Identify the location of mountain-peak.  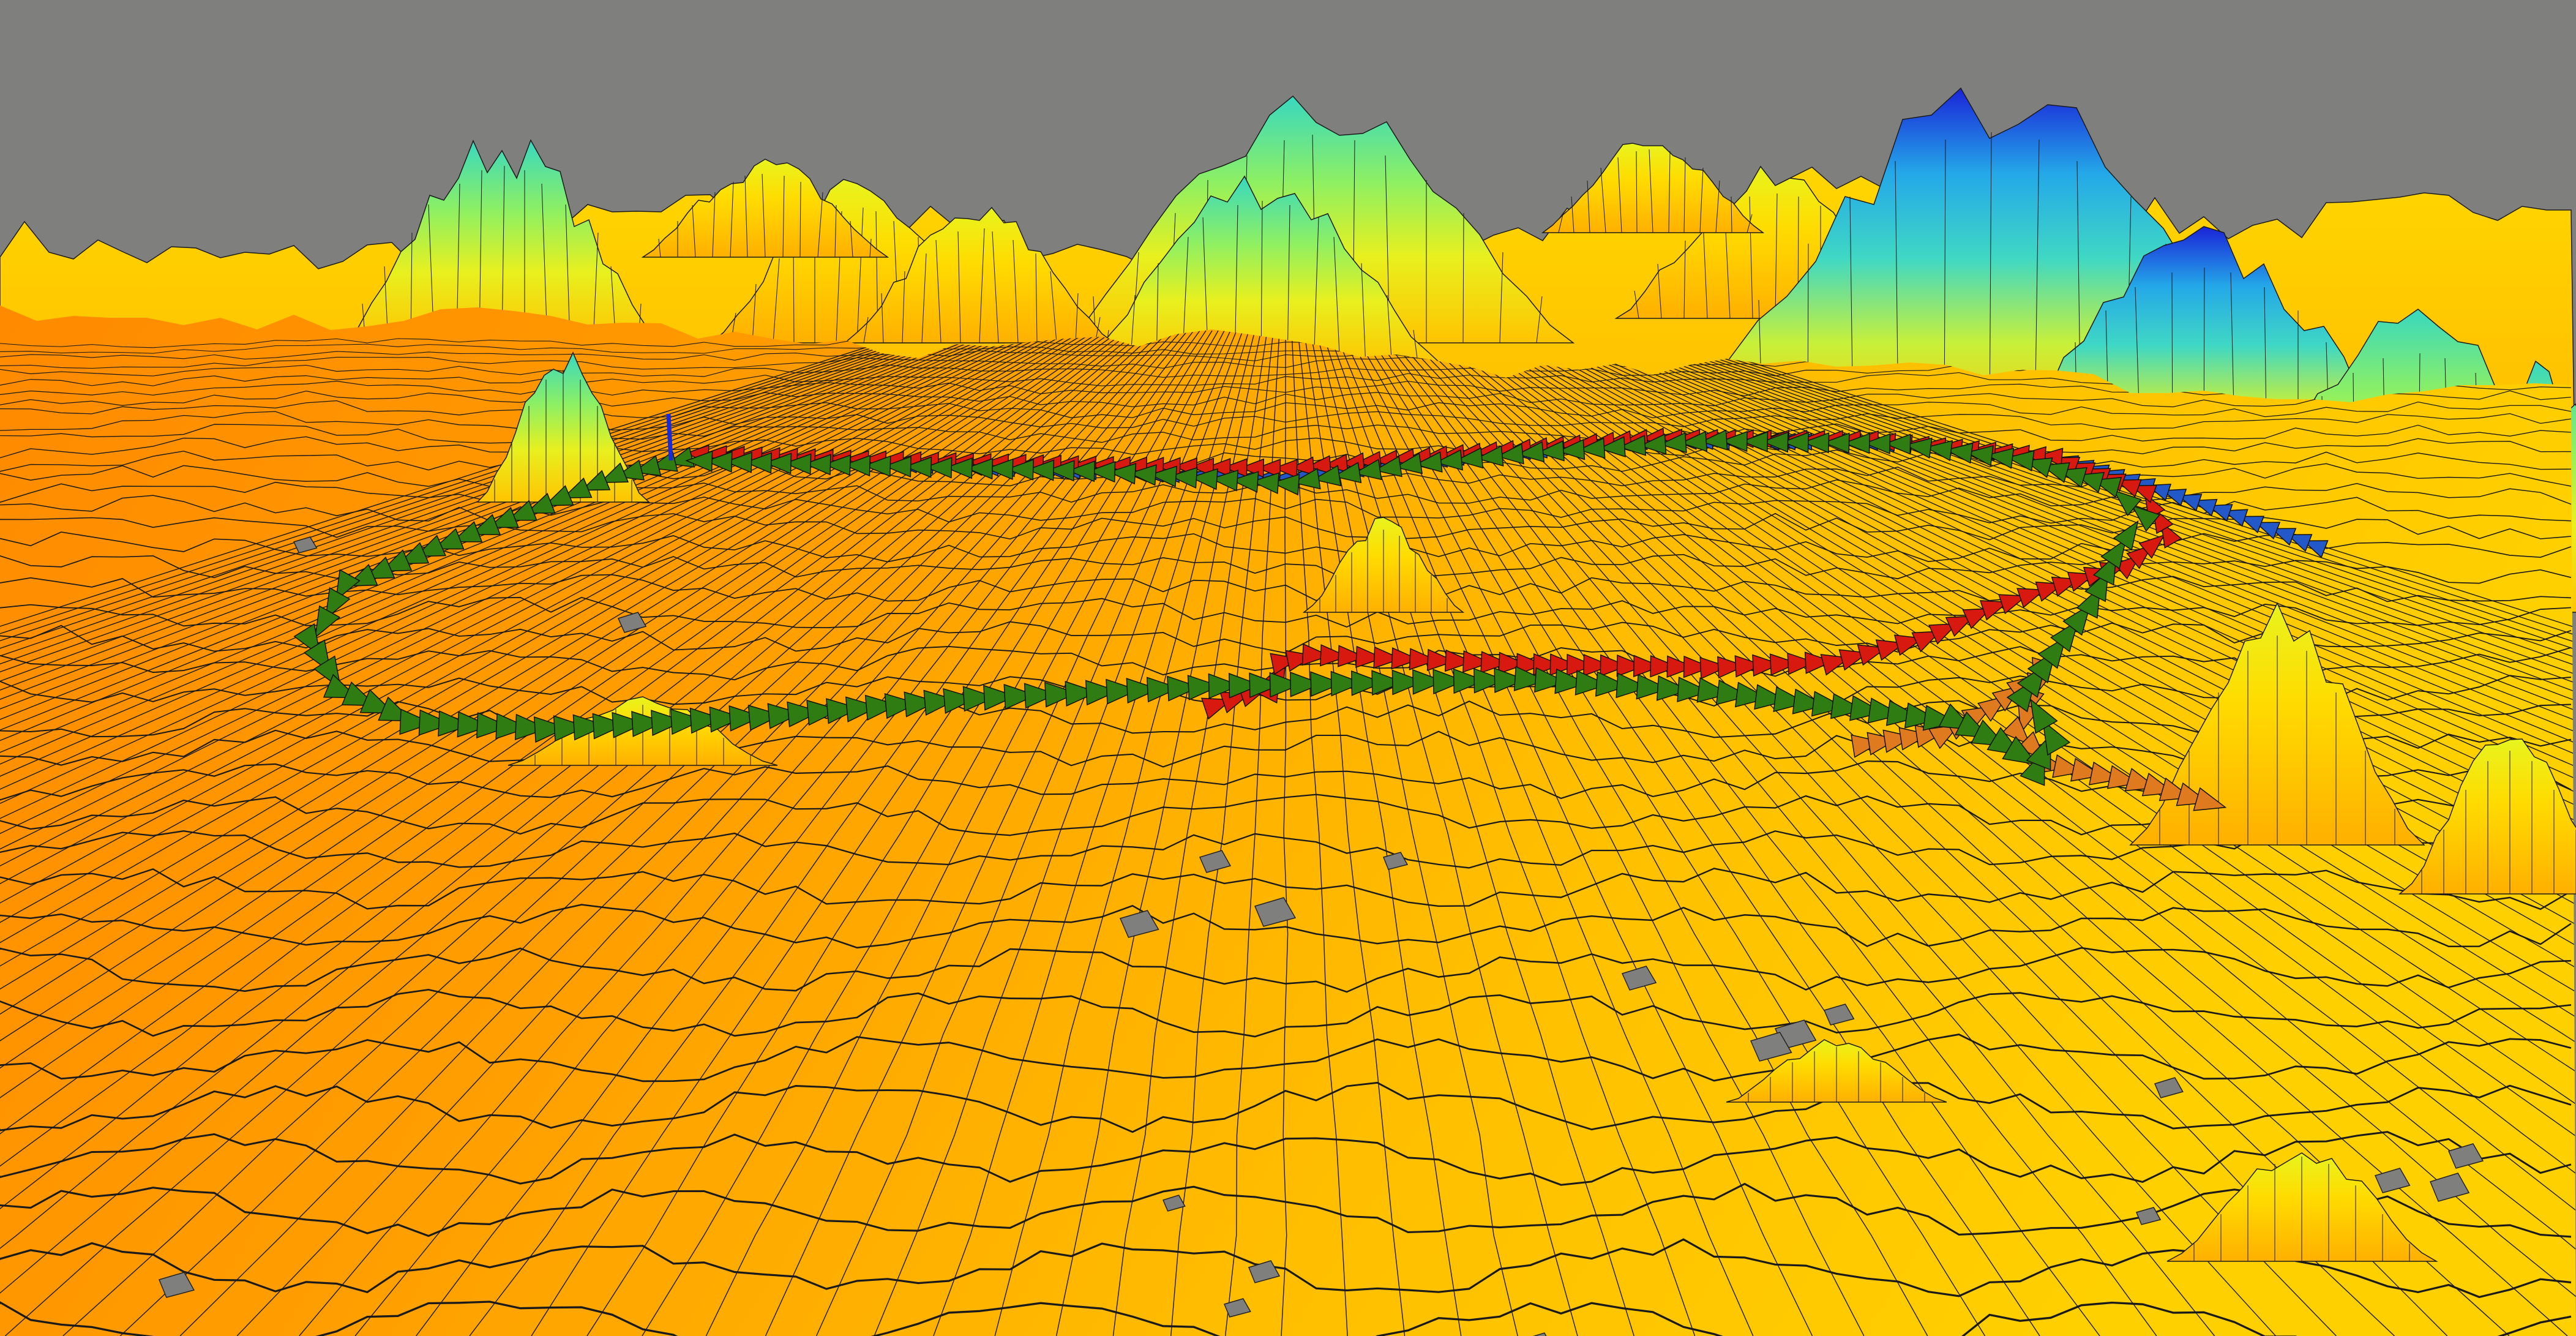
(1653, 188).